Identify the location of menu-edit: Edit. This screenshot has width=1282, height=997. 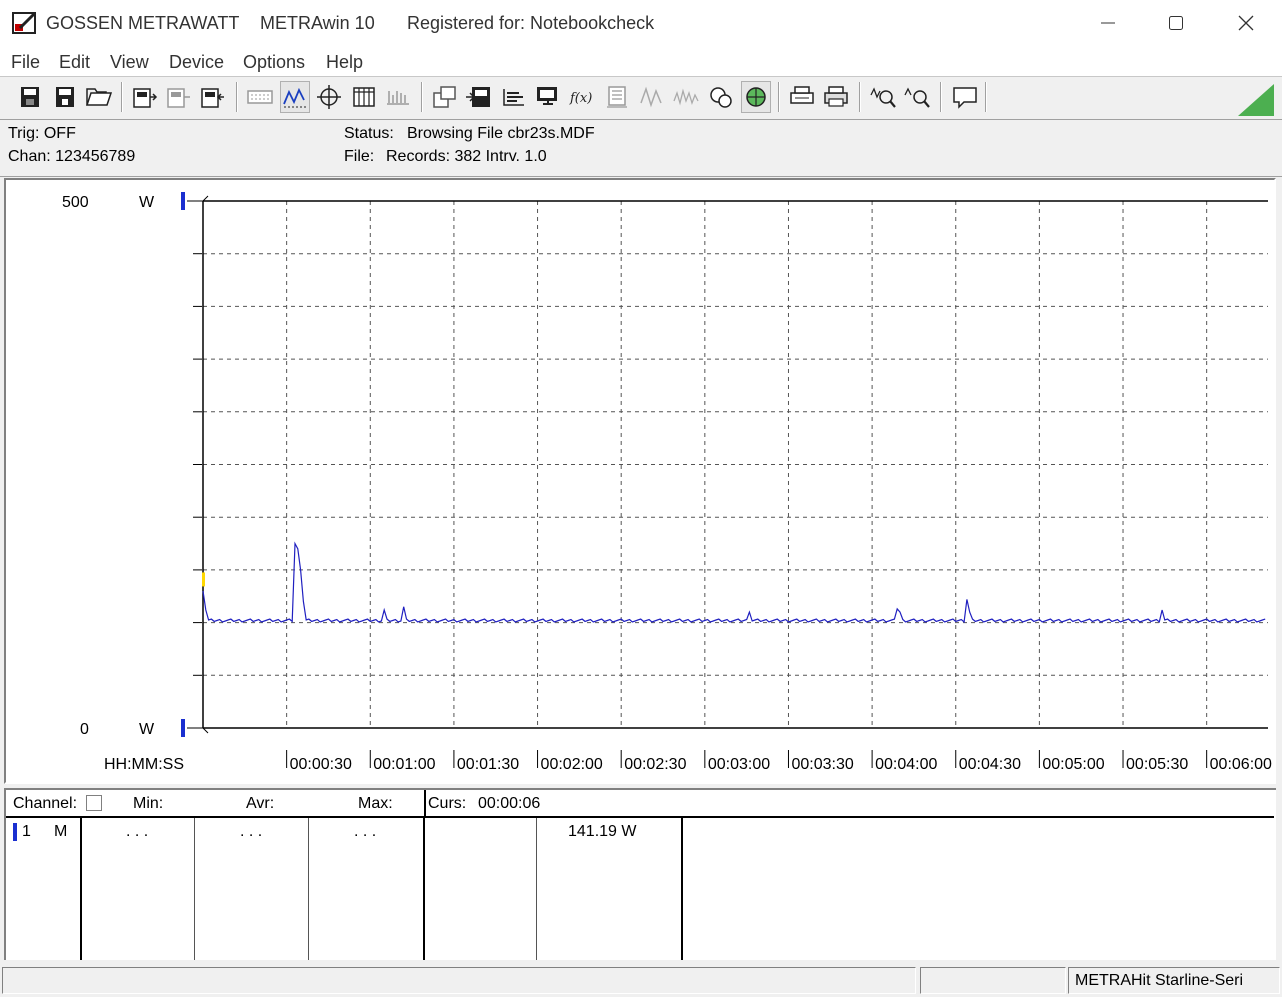
(74, 62).